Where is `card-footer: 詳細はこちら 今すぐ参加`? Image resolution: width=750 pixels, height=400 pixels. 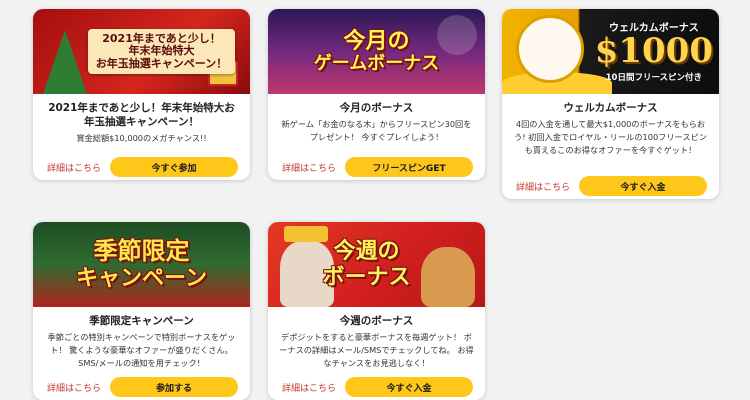
card-footer: 詳細はこちら 今すぐ参加 is located at coordinates (141, 167).